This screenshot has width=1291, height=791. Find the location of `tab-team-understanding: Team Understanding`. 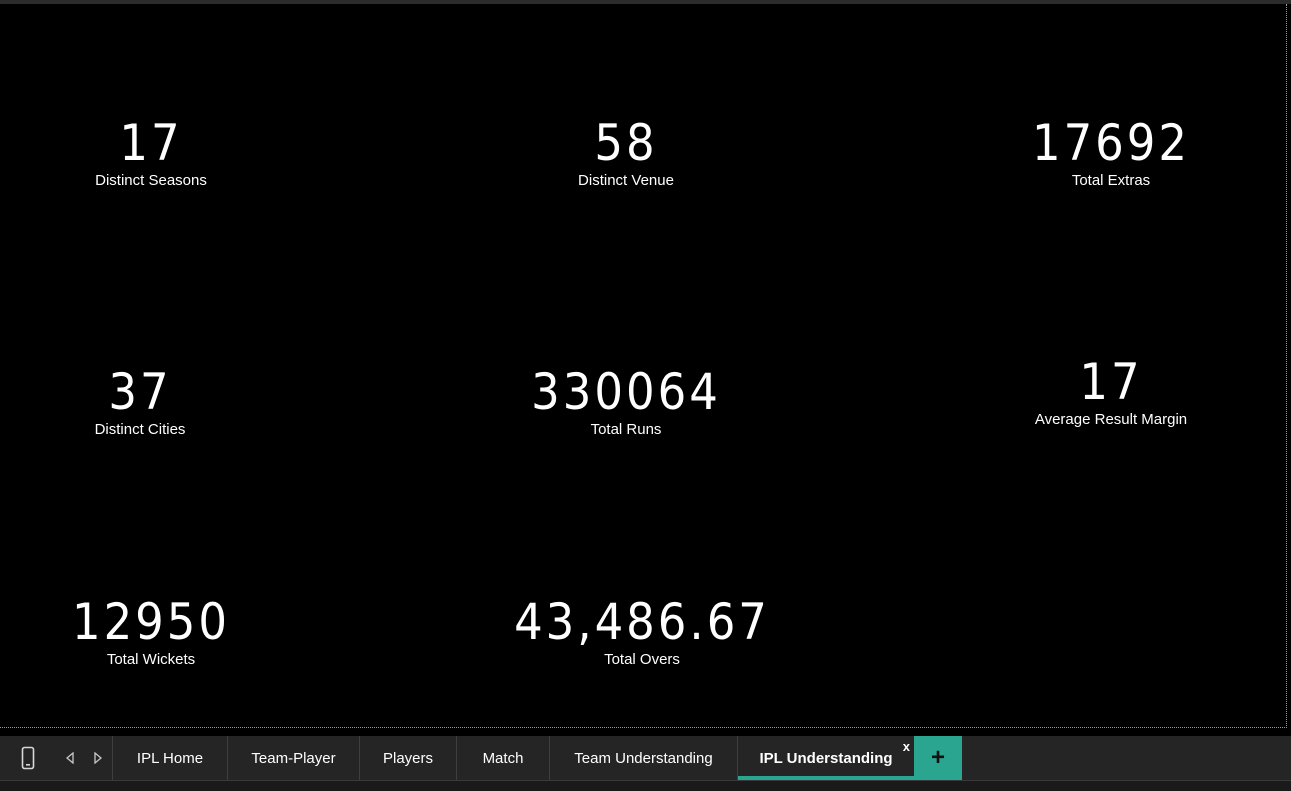

tab-team-understanding: Team Understanding is located at coordinates (643, 758).